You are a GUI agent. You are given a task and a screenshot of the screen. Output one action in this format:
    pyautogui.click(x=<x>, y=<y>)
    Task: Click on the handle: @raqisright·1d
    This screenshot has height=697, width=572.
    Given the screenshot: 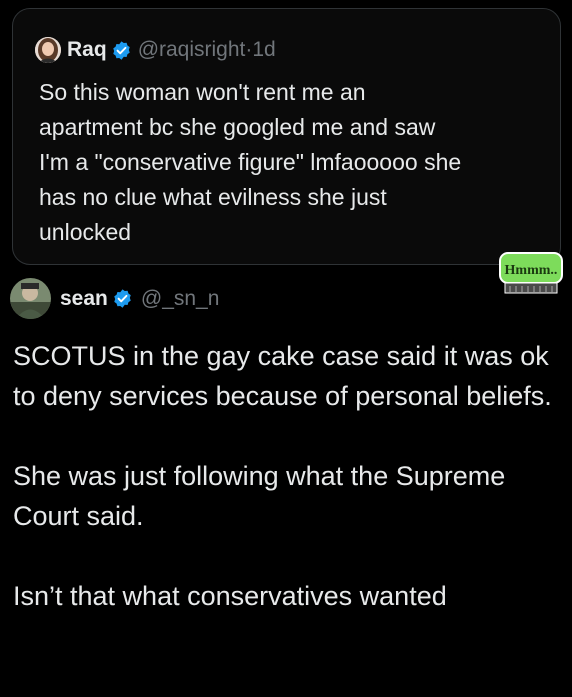 What is the action you would take?
    pyautogui.click(x=207, y=50)
    